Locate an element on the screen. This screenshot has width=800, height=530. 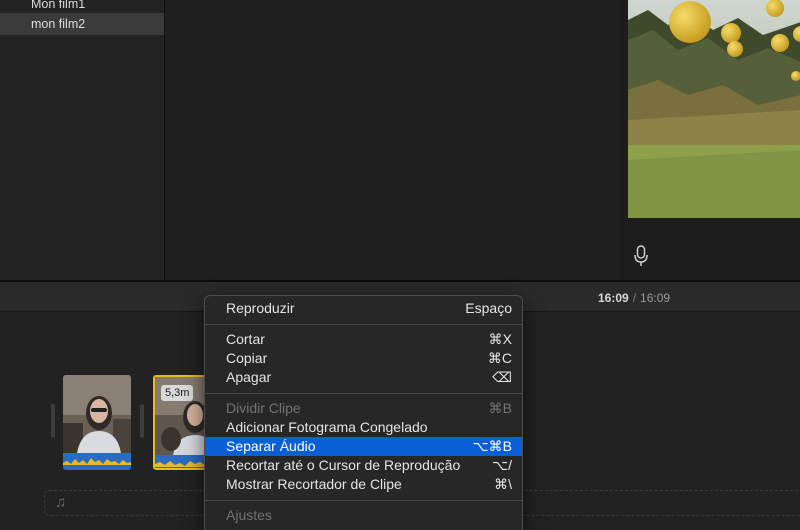
menu-item-label: Reproduzir is located at coordinates (260, 308).